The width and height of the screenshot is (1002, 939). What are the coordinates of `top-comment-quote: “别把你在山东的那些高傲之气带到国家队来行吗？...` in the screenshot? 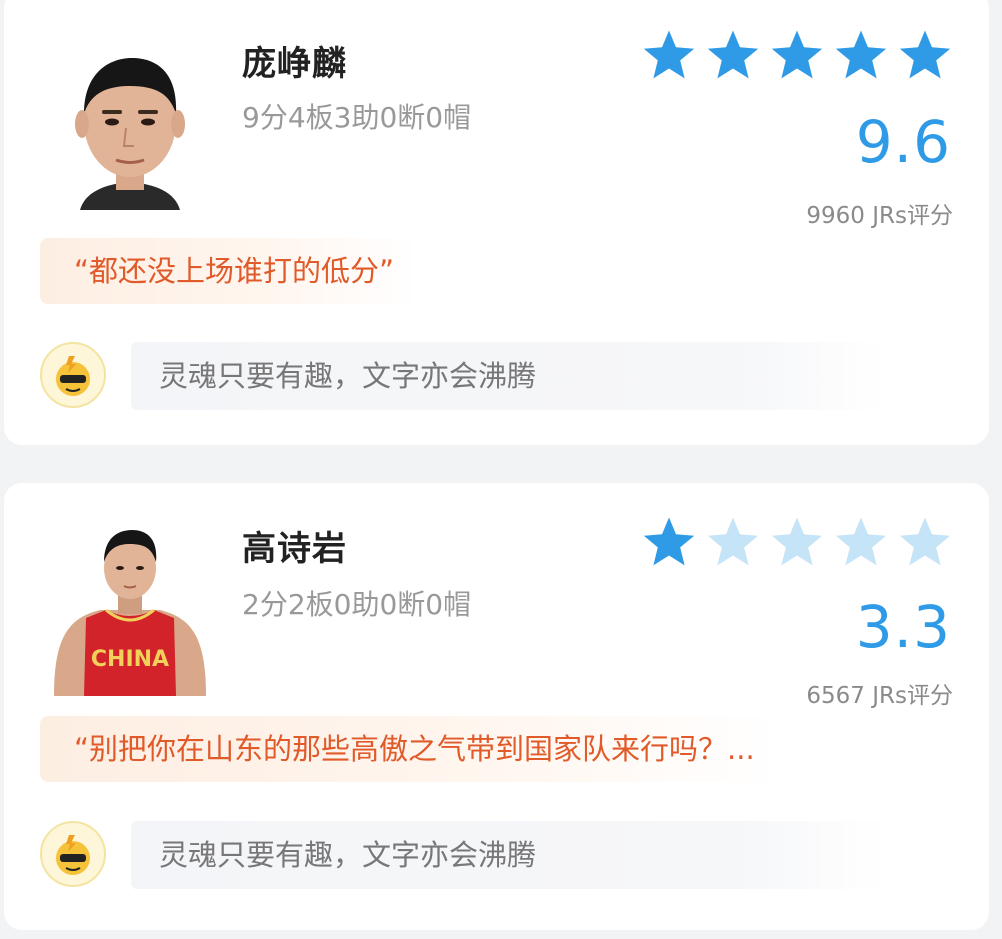 It's located at (409, 749).